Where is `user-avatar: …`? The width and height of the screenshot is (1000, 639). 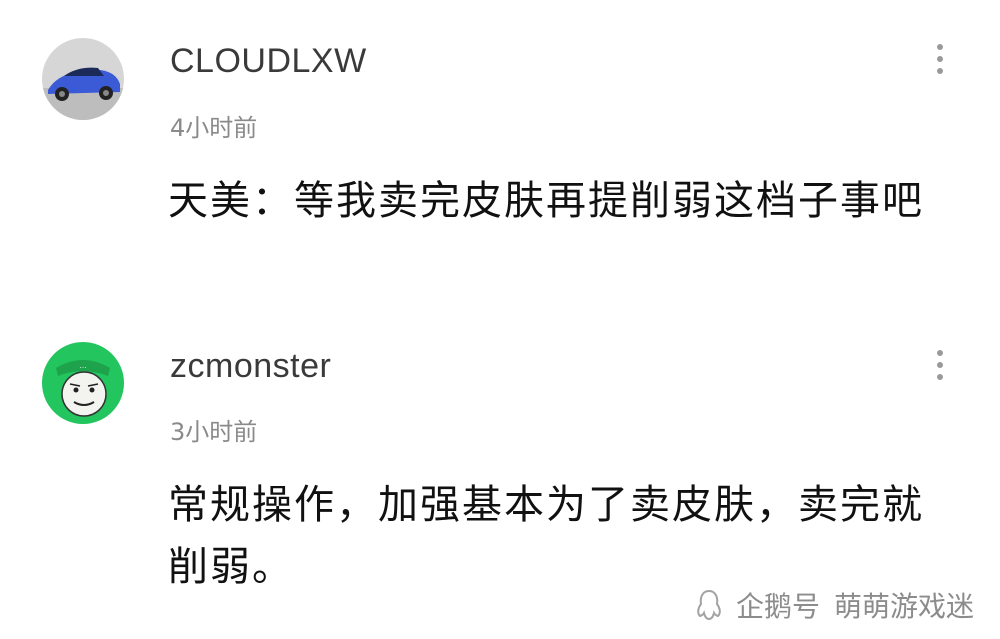
user-avatar: … is located at coordinates (83, 383).